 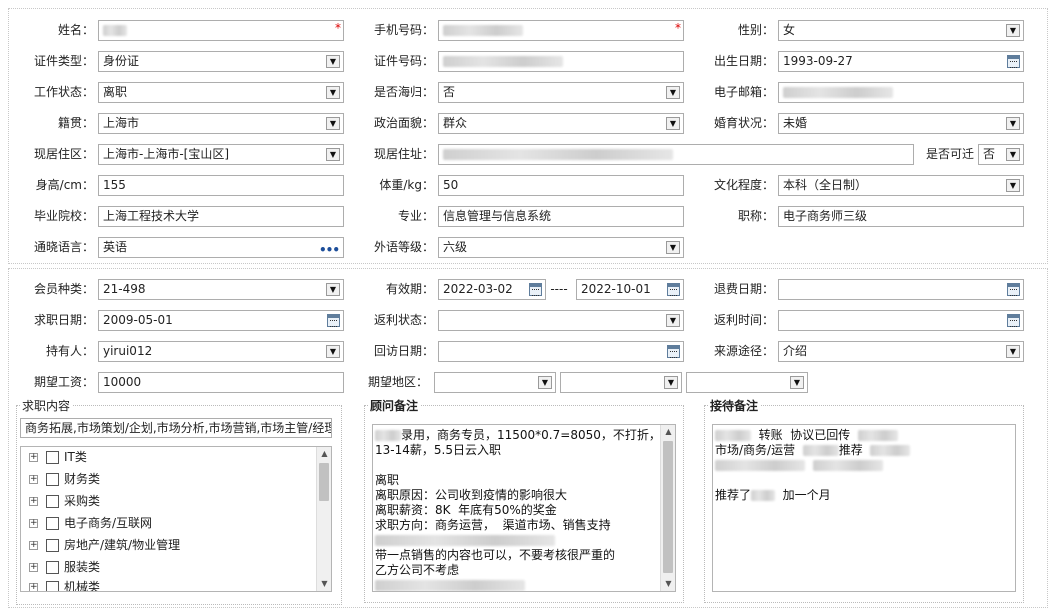 What do you see at coordinates (901, 92) in the screenshot?
I see `email-input` at bounding box center [901, 92].